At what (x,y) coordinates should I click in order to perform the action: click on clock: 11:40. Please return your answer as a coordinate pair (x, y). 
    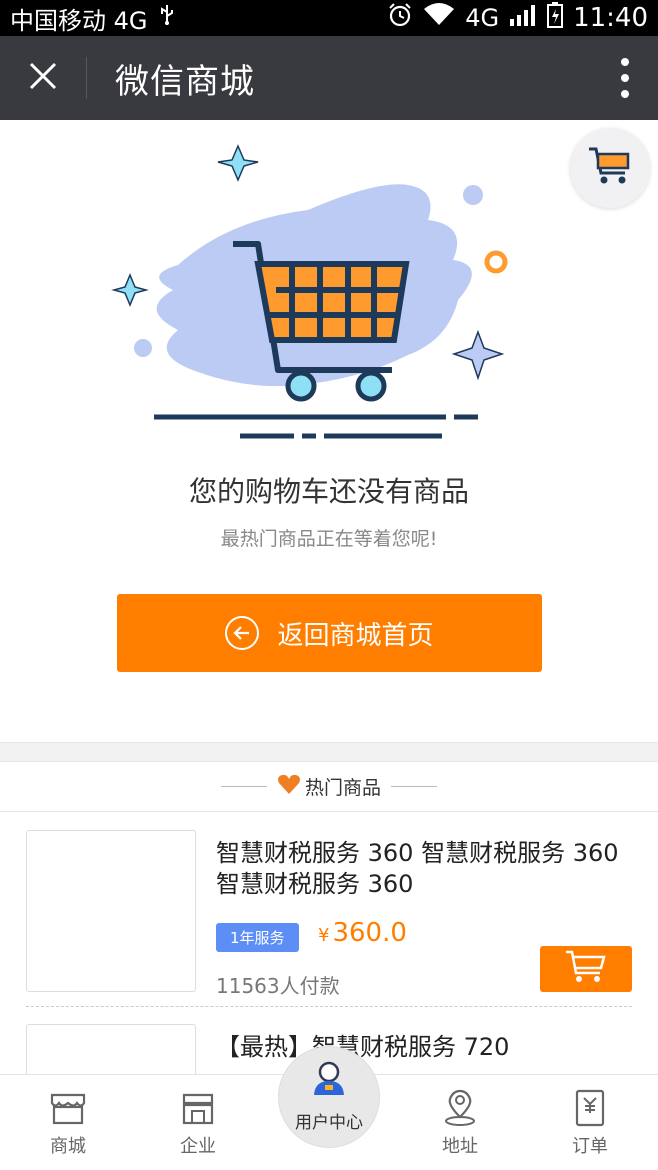
    Looking at the image, I should click on (610, 18).